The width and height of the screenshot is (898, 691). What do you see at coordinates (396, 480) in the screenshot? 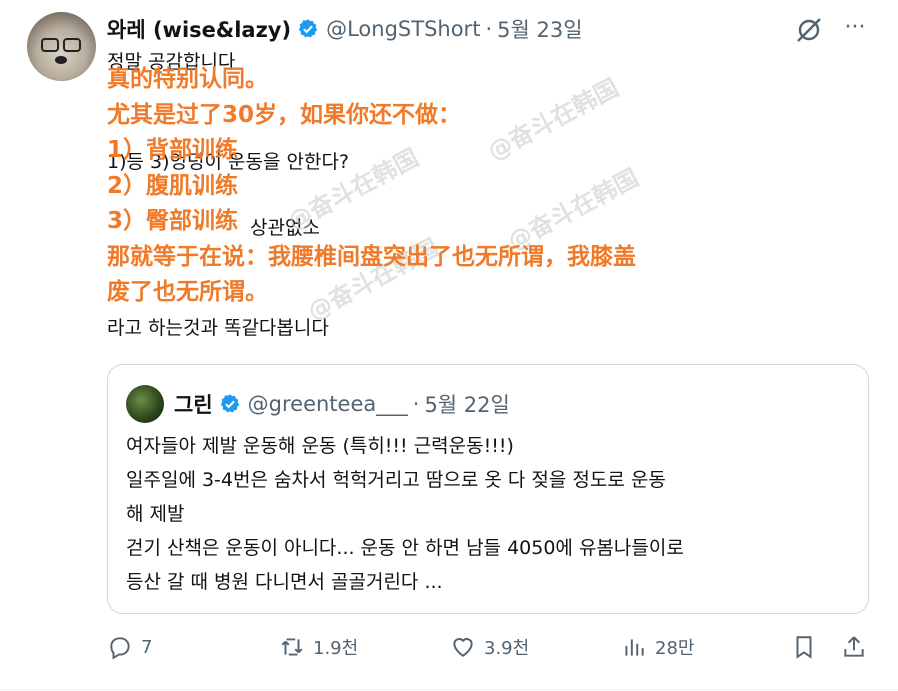
I see `quoted-line: 일주일에 3-4번은 숨차서 헉헉거리고 땀으로 옷 다 젖을 정도로 운동` at bounding box center [396, 480].